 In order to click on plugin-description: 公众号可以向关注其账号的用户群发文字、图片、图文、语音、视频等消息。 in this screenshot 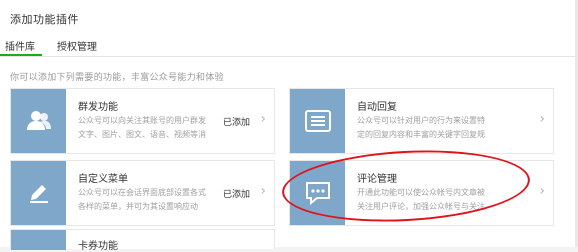, I will do `click(142, 127)`.